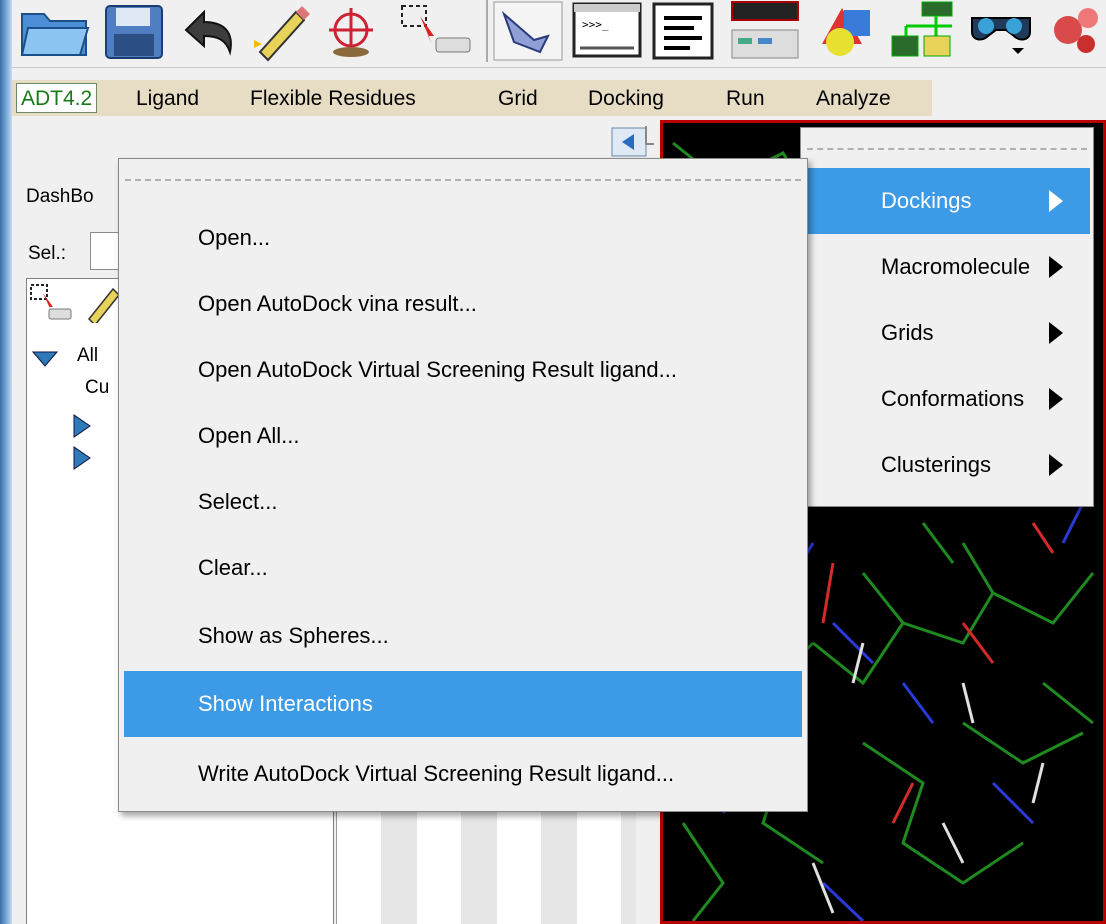 The image size is (1106, 924). Describe the element at coordinates (134, 31) in the screenshot. I see `save-disk-icon` at that location.